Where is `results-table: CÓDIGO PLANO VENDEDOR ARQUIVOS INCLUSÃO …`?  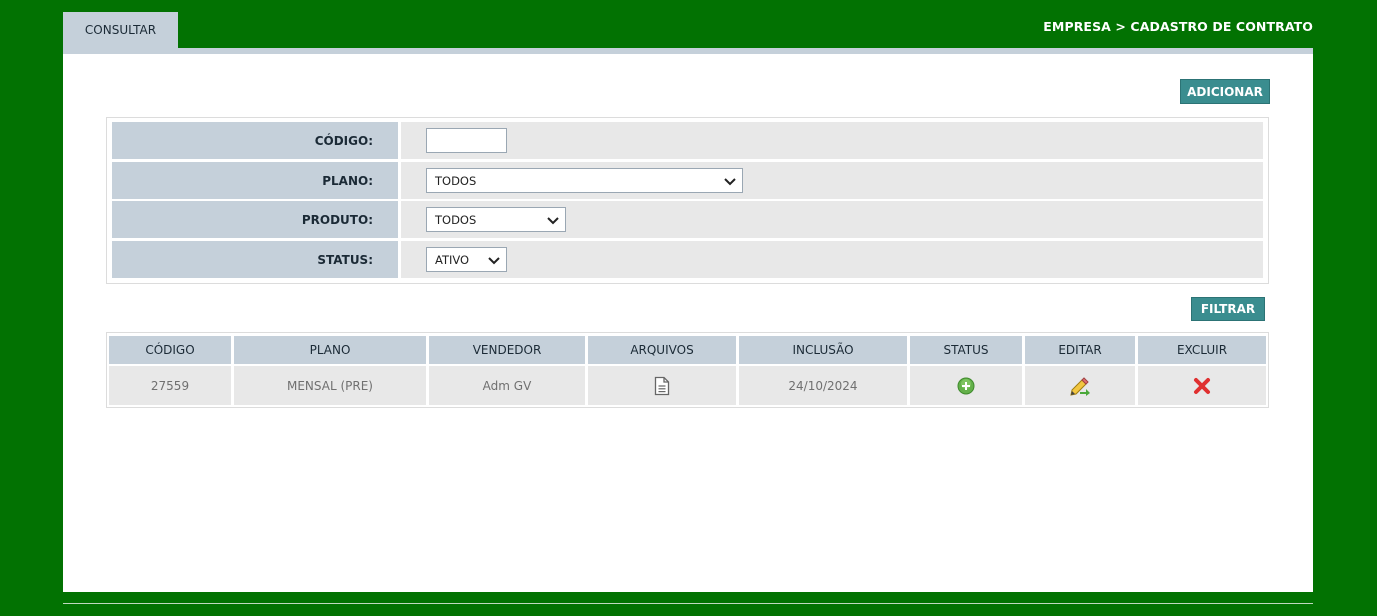
results-table: CÓDIGO PLANO VENDEDOR ARQUIVOS INCLUSÃO … is located at coordinates (687, 370).